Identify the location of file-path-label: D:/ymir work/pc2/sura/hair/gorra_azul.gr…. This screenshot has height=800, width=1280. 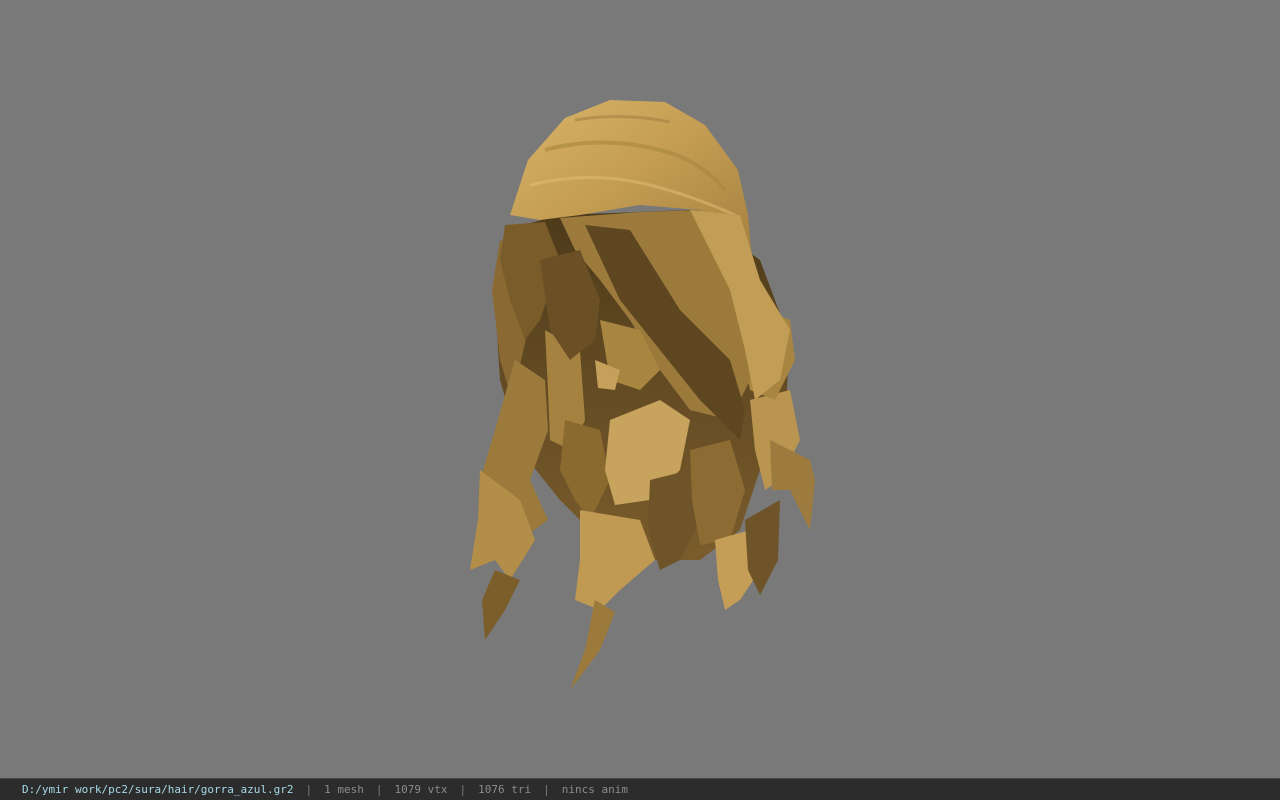
(158, 789).